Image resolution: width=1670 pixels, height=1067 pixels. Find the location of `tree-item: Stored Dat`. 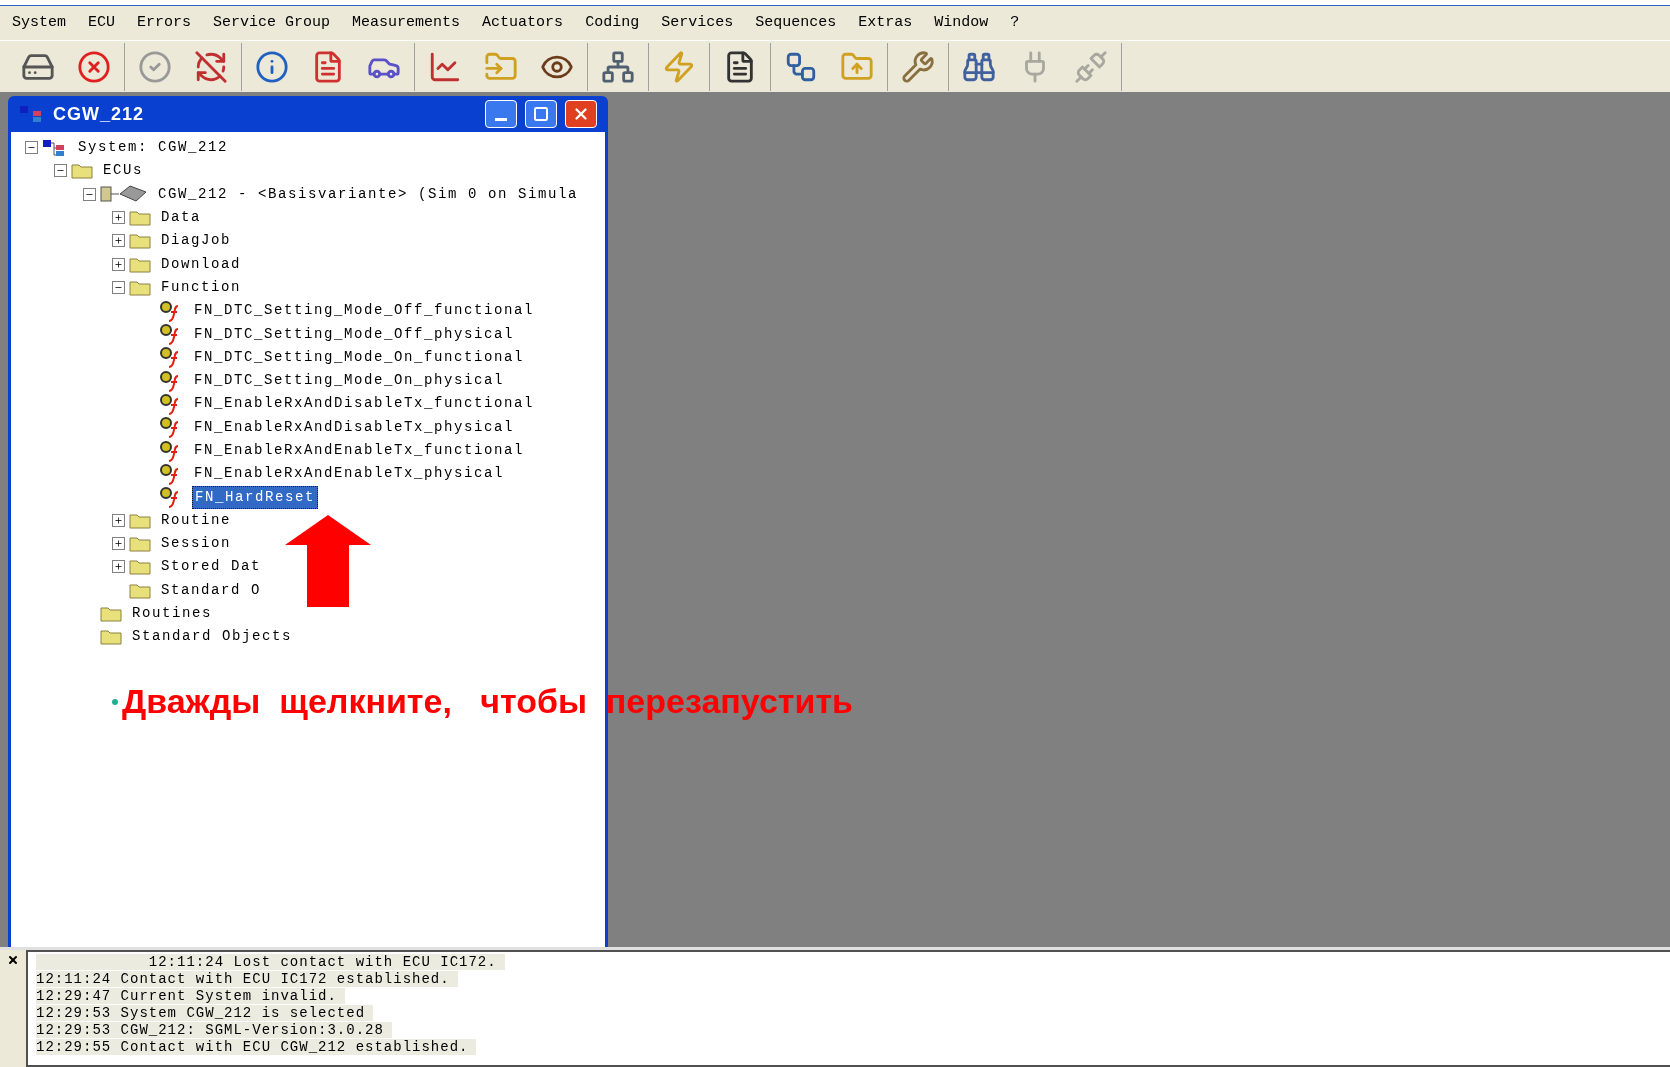

tree-item: Stored Dat is located at coordinates (211, 567).